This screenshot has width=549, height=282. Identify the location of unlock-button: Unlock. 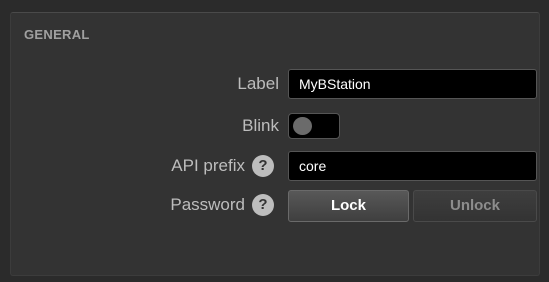
(475, 206).